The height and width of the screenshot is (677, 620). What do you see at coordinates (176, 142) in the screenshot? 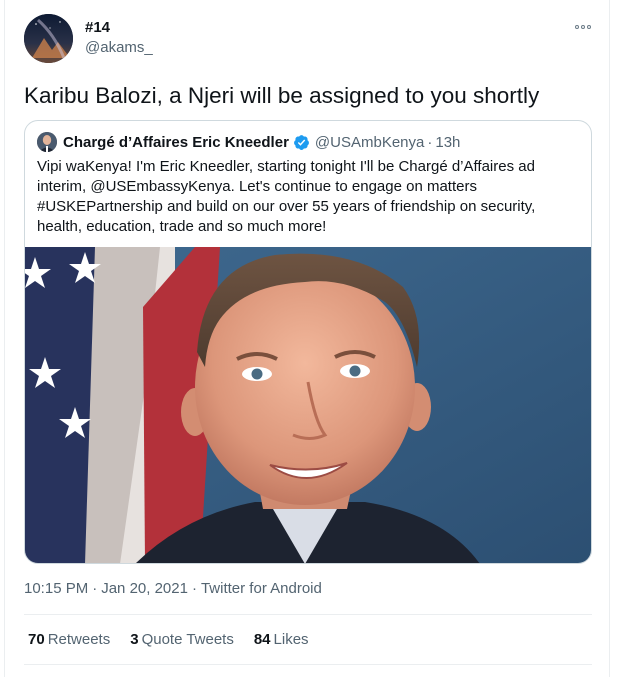
I see `quoted-author-name: Chargé d’Affaires Eric Kneedler` at bounding box center [176, 142].